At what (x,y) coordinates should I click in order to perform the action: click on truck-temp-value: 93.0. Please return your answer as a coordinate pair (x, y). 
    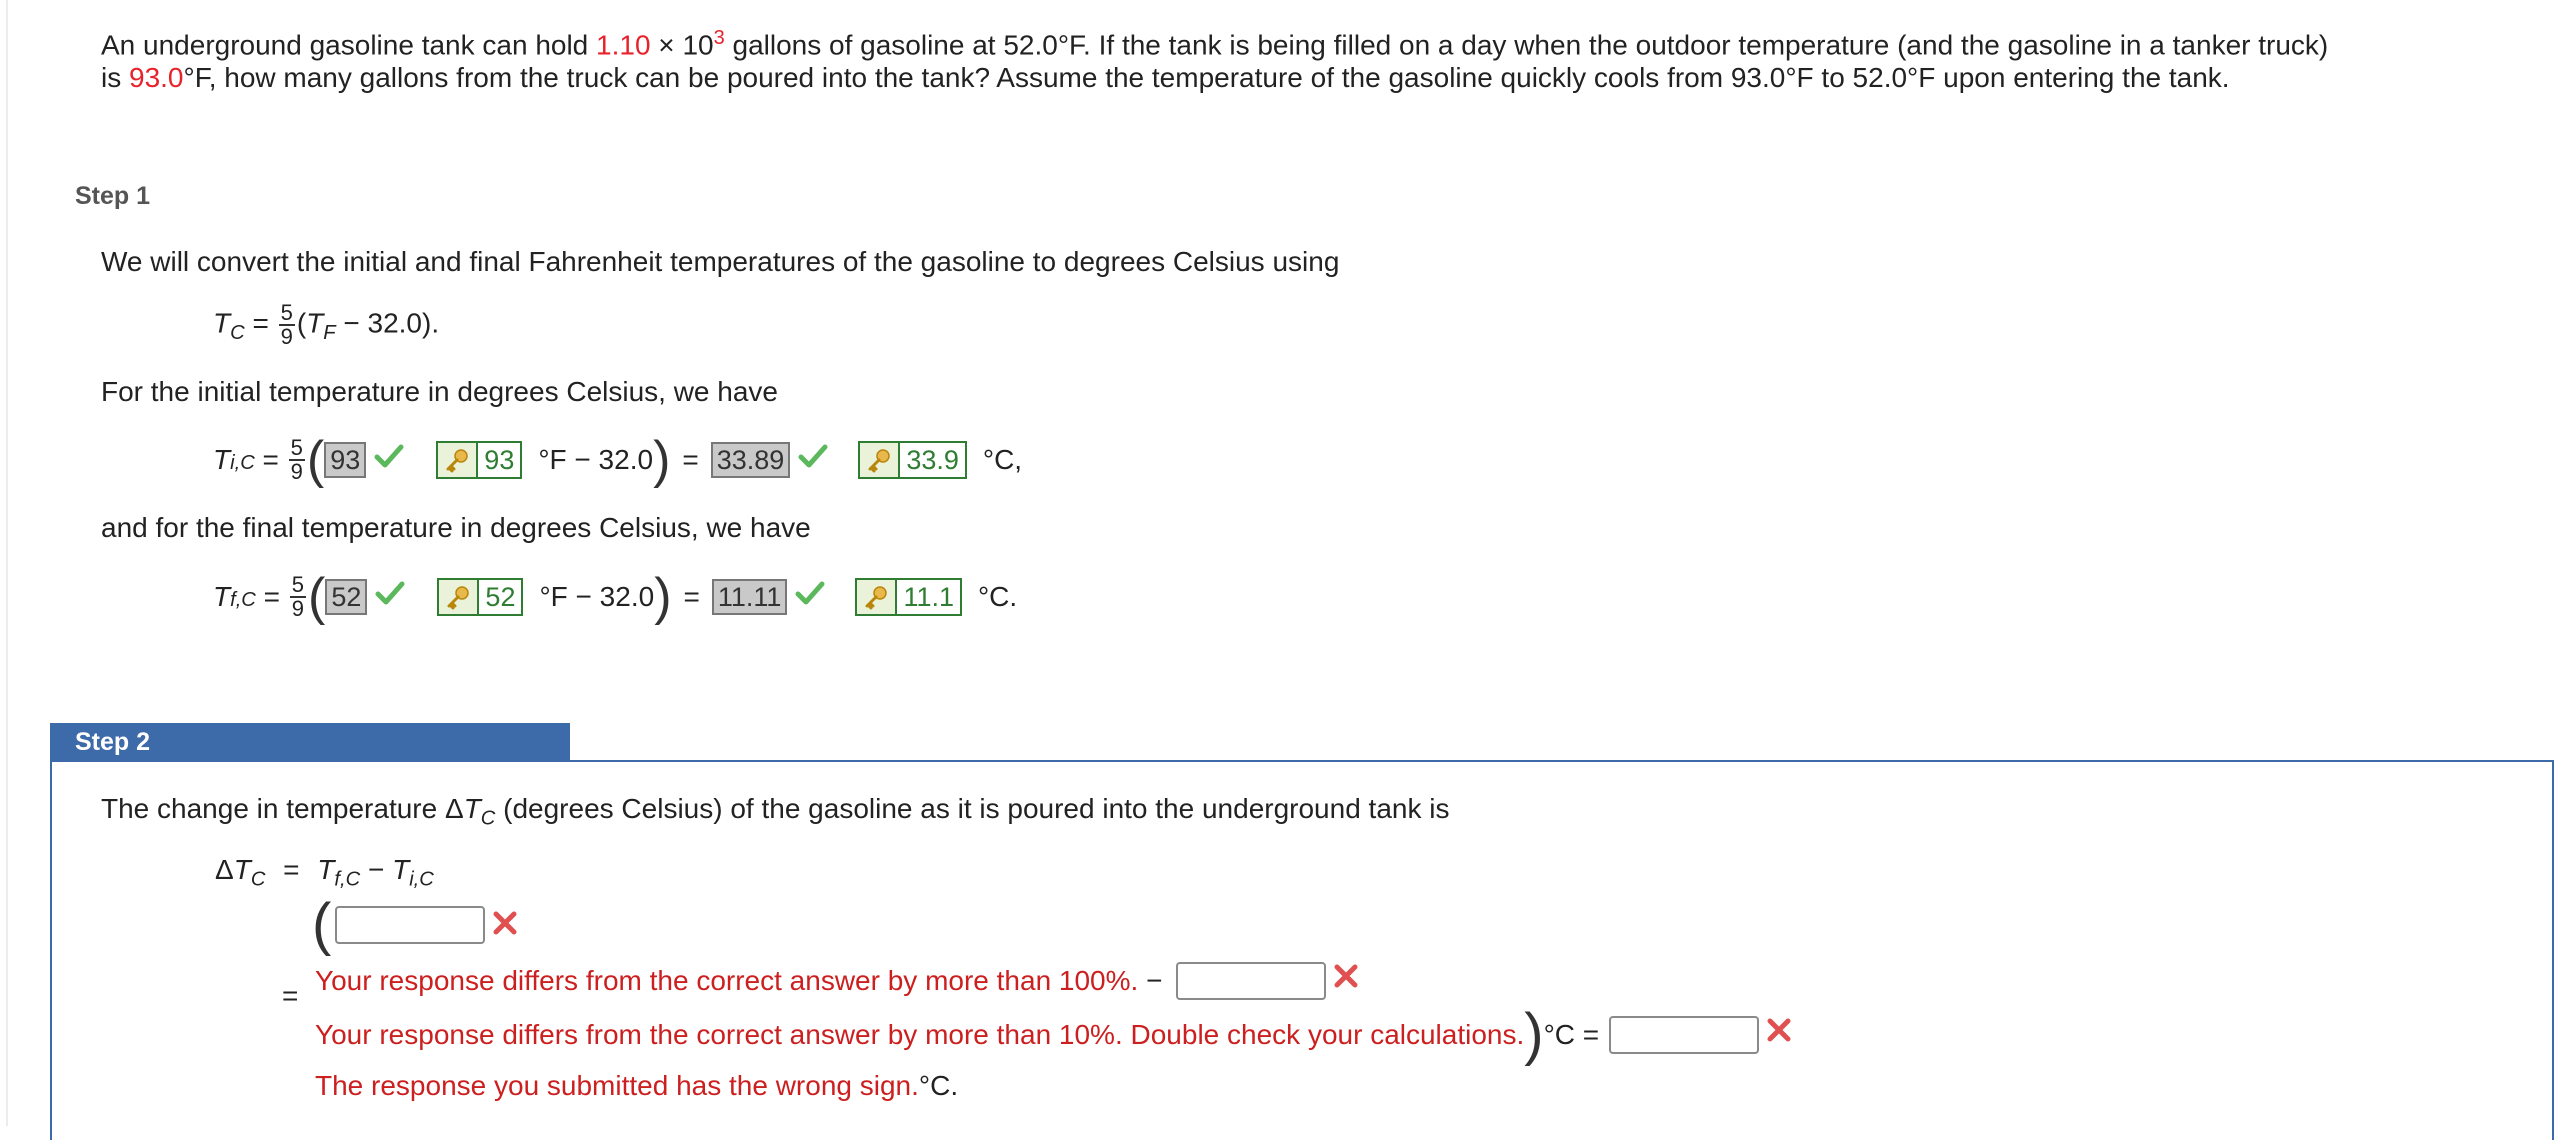
    Looking at the image, I should click on (156, 77).